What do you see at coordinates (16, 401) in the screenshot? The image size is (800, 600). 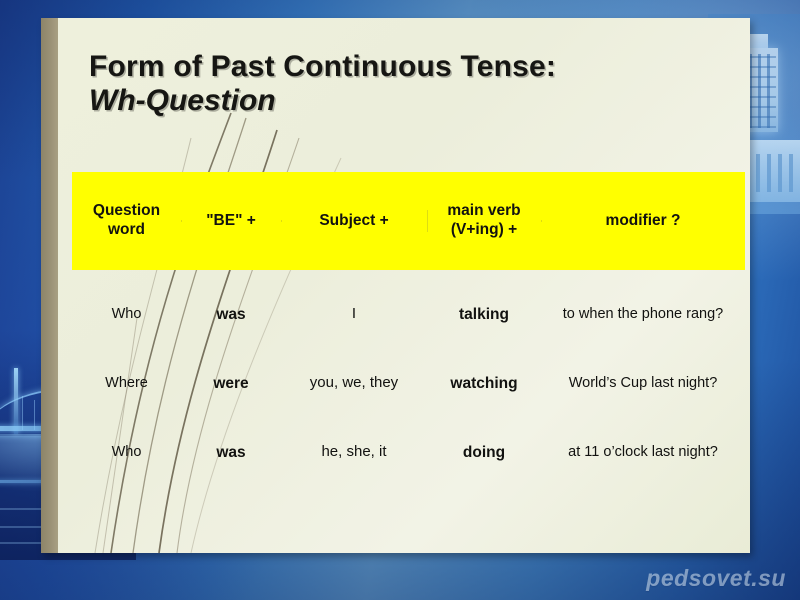 I see `bridge-tower-left` at bounding box center [16, 401].